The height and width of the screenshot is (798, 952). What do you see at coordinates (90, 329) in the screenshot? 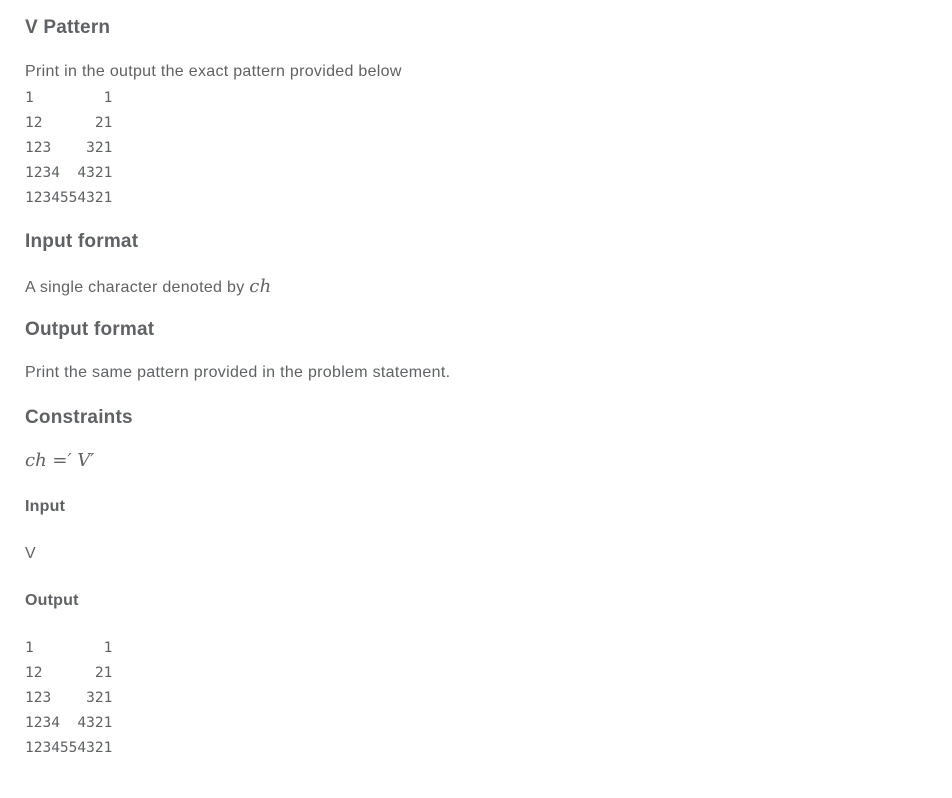
I see `output-format-heading: Output format` at bounding box center [90, 329].